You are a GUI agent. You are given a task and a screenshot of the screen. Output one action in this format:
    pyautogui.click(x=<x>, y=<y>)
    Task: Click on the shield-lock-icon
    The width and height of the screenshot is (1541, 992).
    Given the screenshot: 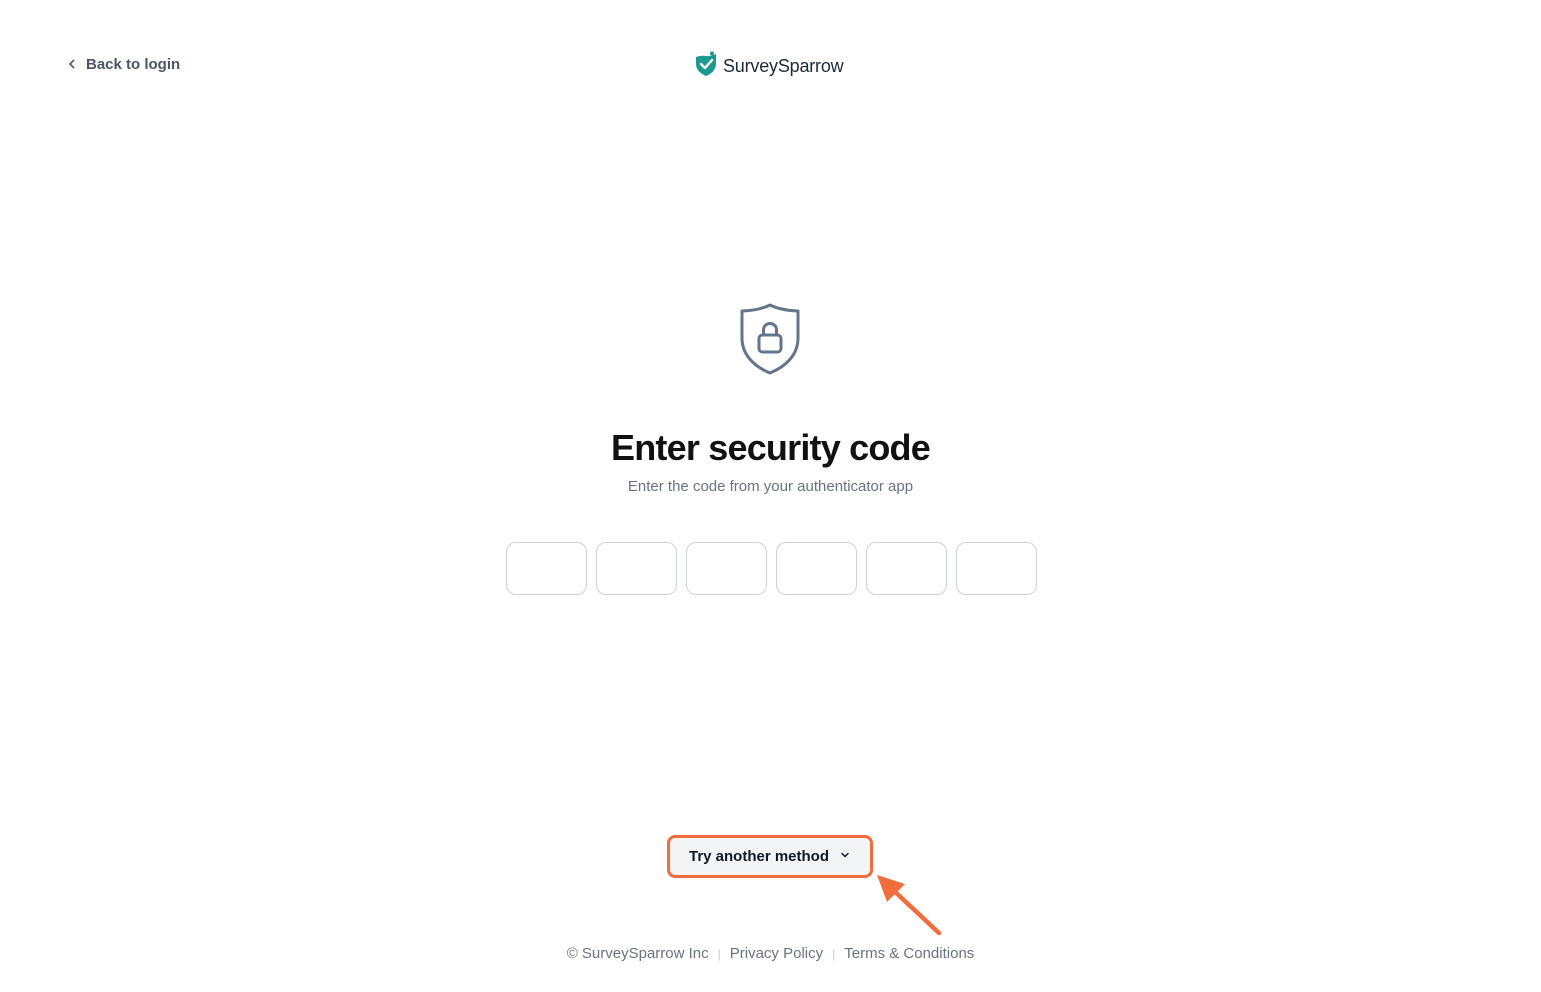 What is the action you would take?
    pyautogui.click(x=770, y=339)
    